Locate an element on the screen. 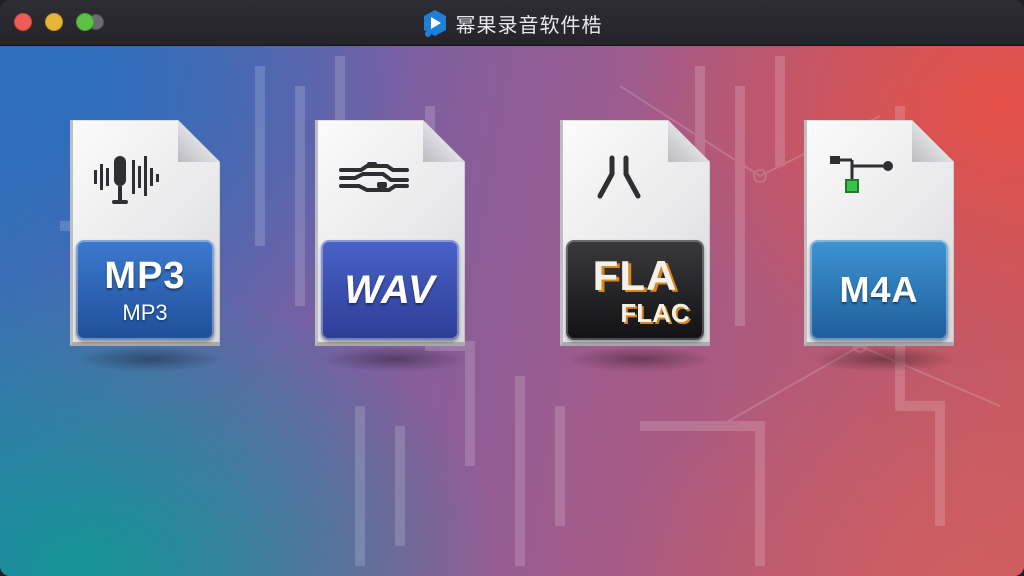 This screenshot has height=576, width=1024. split-path-icon is located at coordinates (619, 177).